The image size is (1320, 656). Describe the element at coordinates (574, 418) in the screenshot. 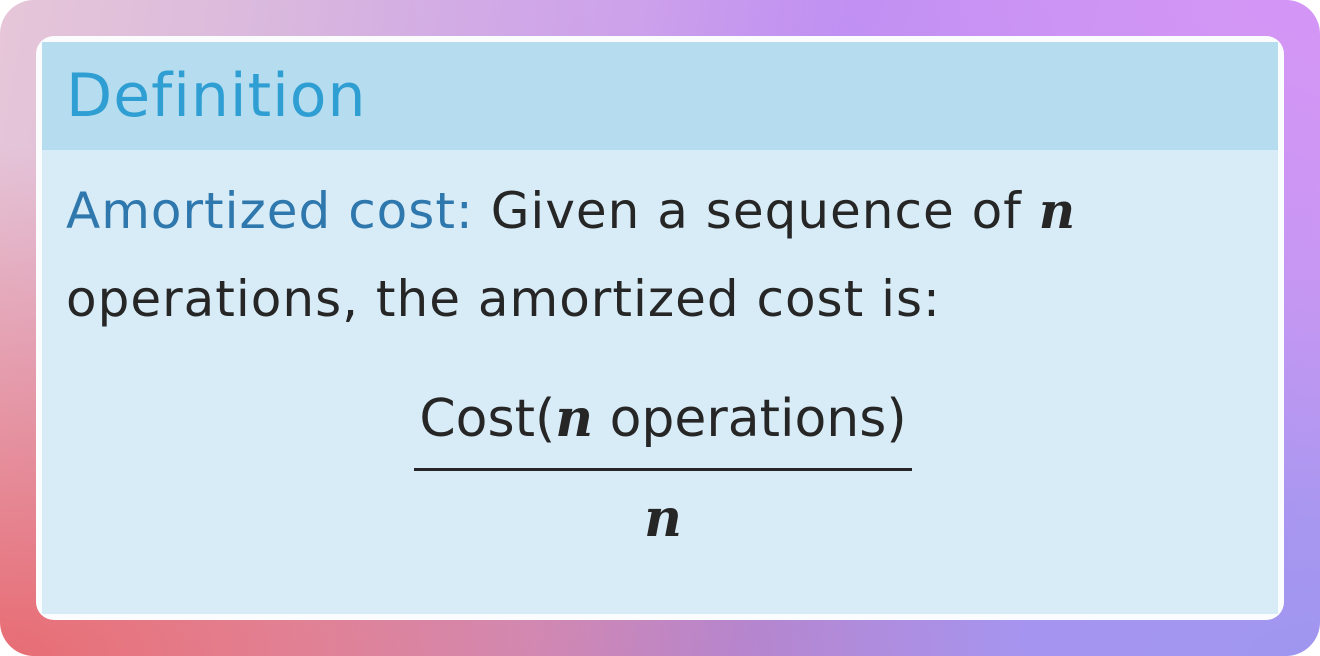

I see `numerator-variable-n: n` at that location.